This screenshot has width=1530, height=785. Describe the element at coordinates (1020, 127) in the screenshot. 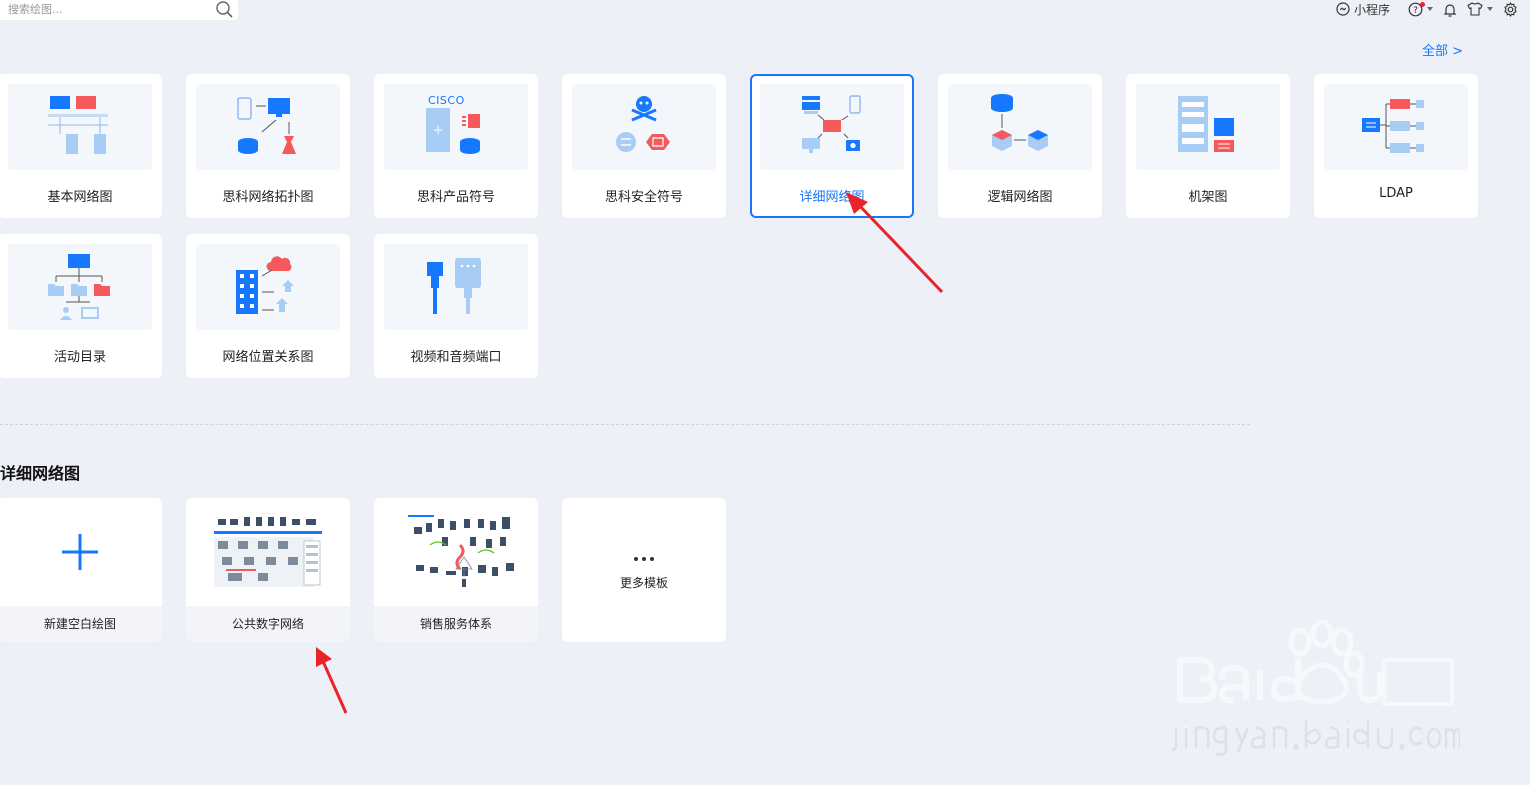

I see `logical-network-thumbnail` at that location.